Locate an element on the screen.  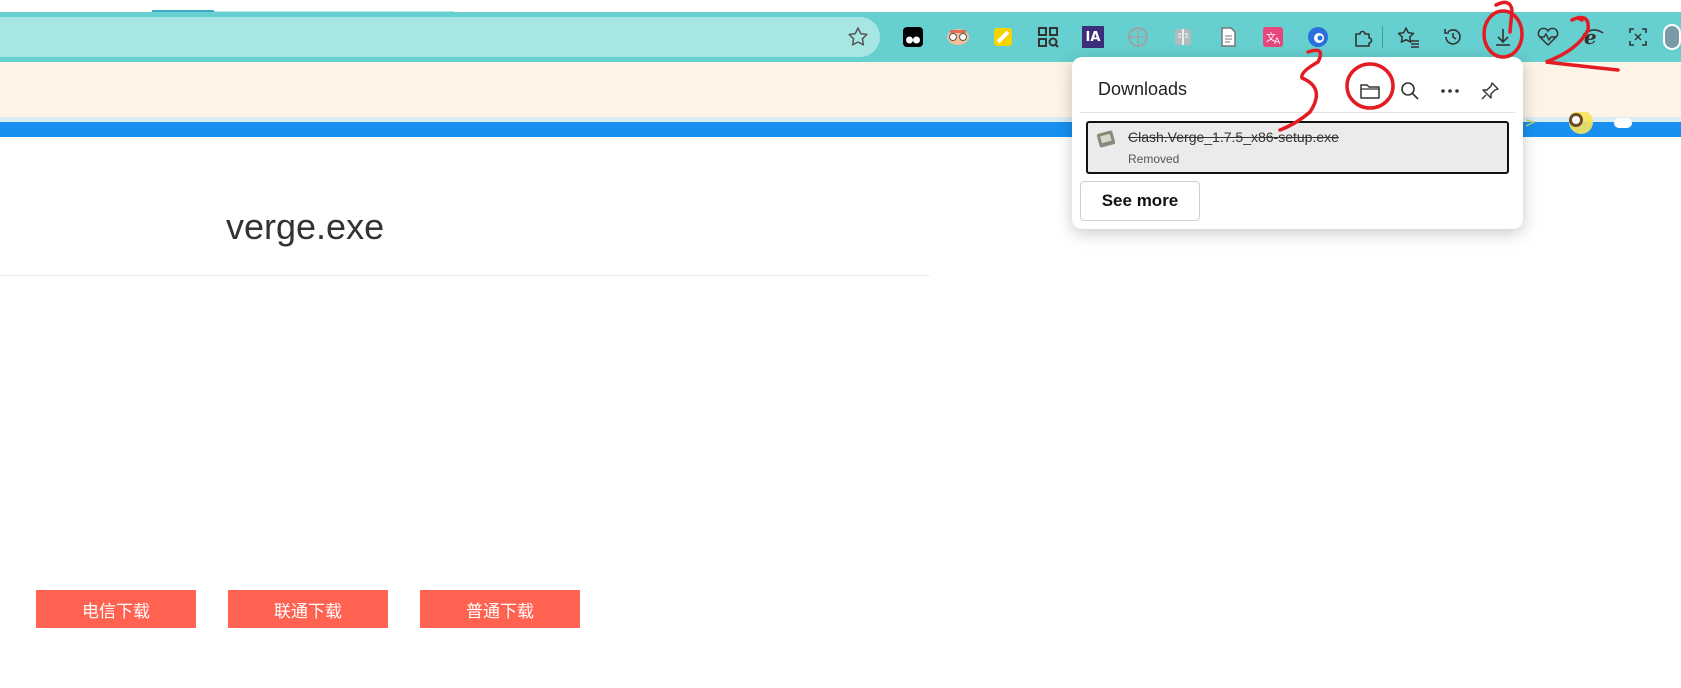
file-exe-icon is located at coordinates (1107, 139).